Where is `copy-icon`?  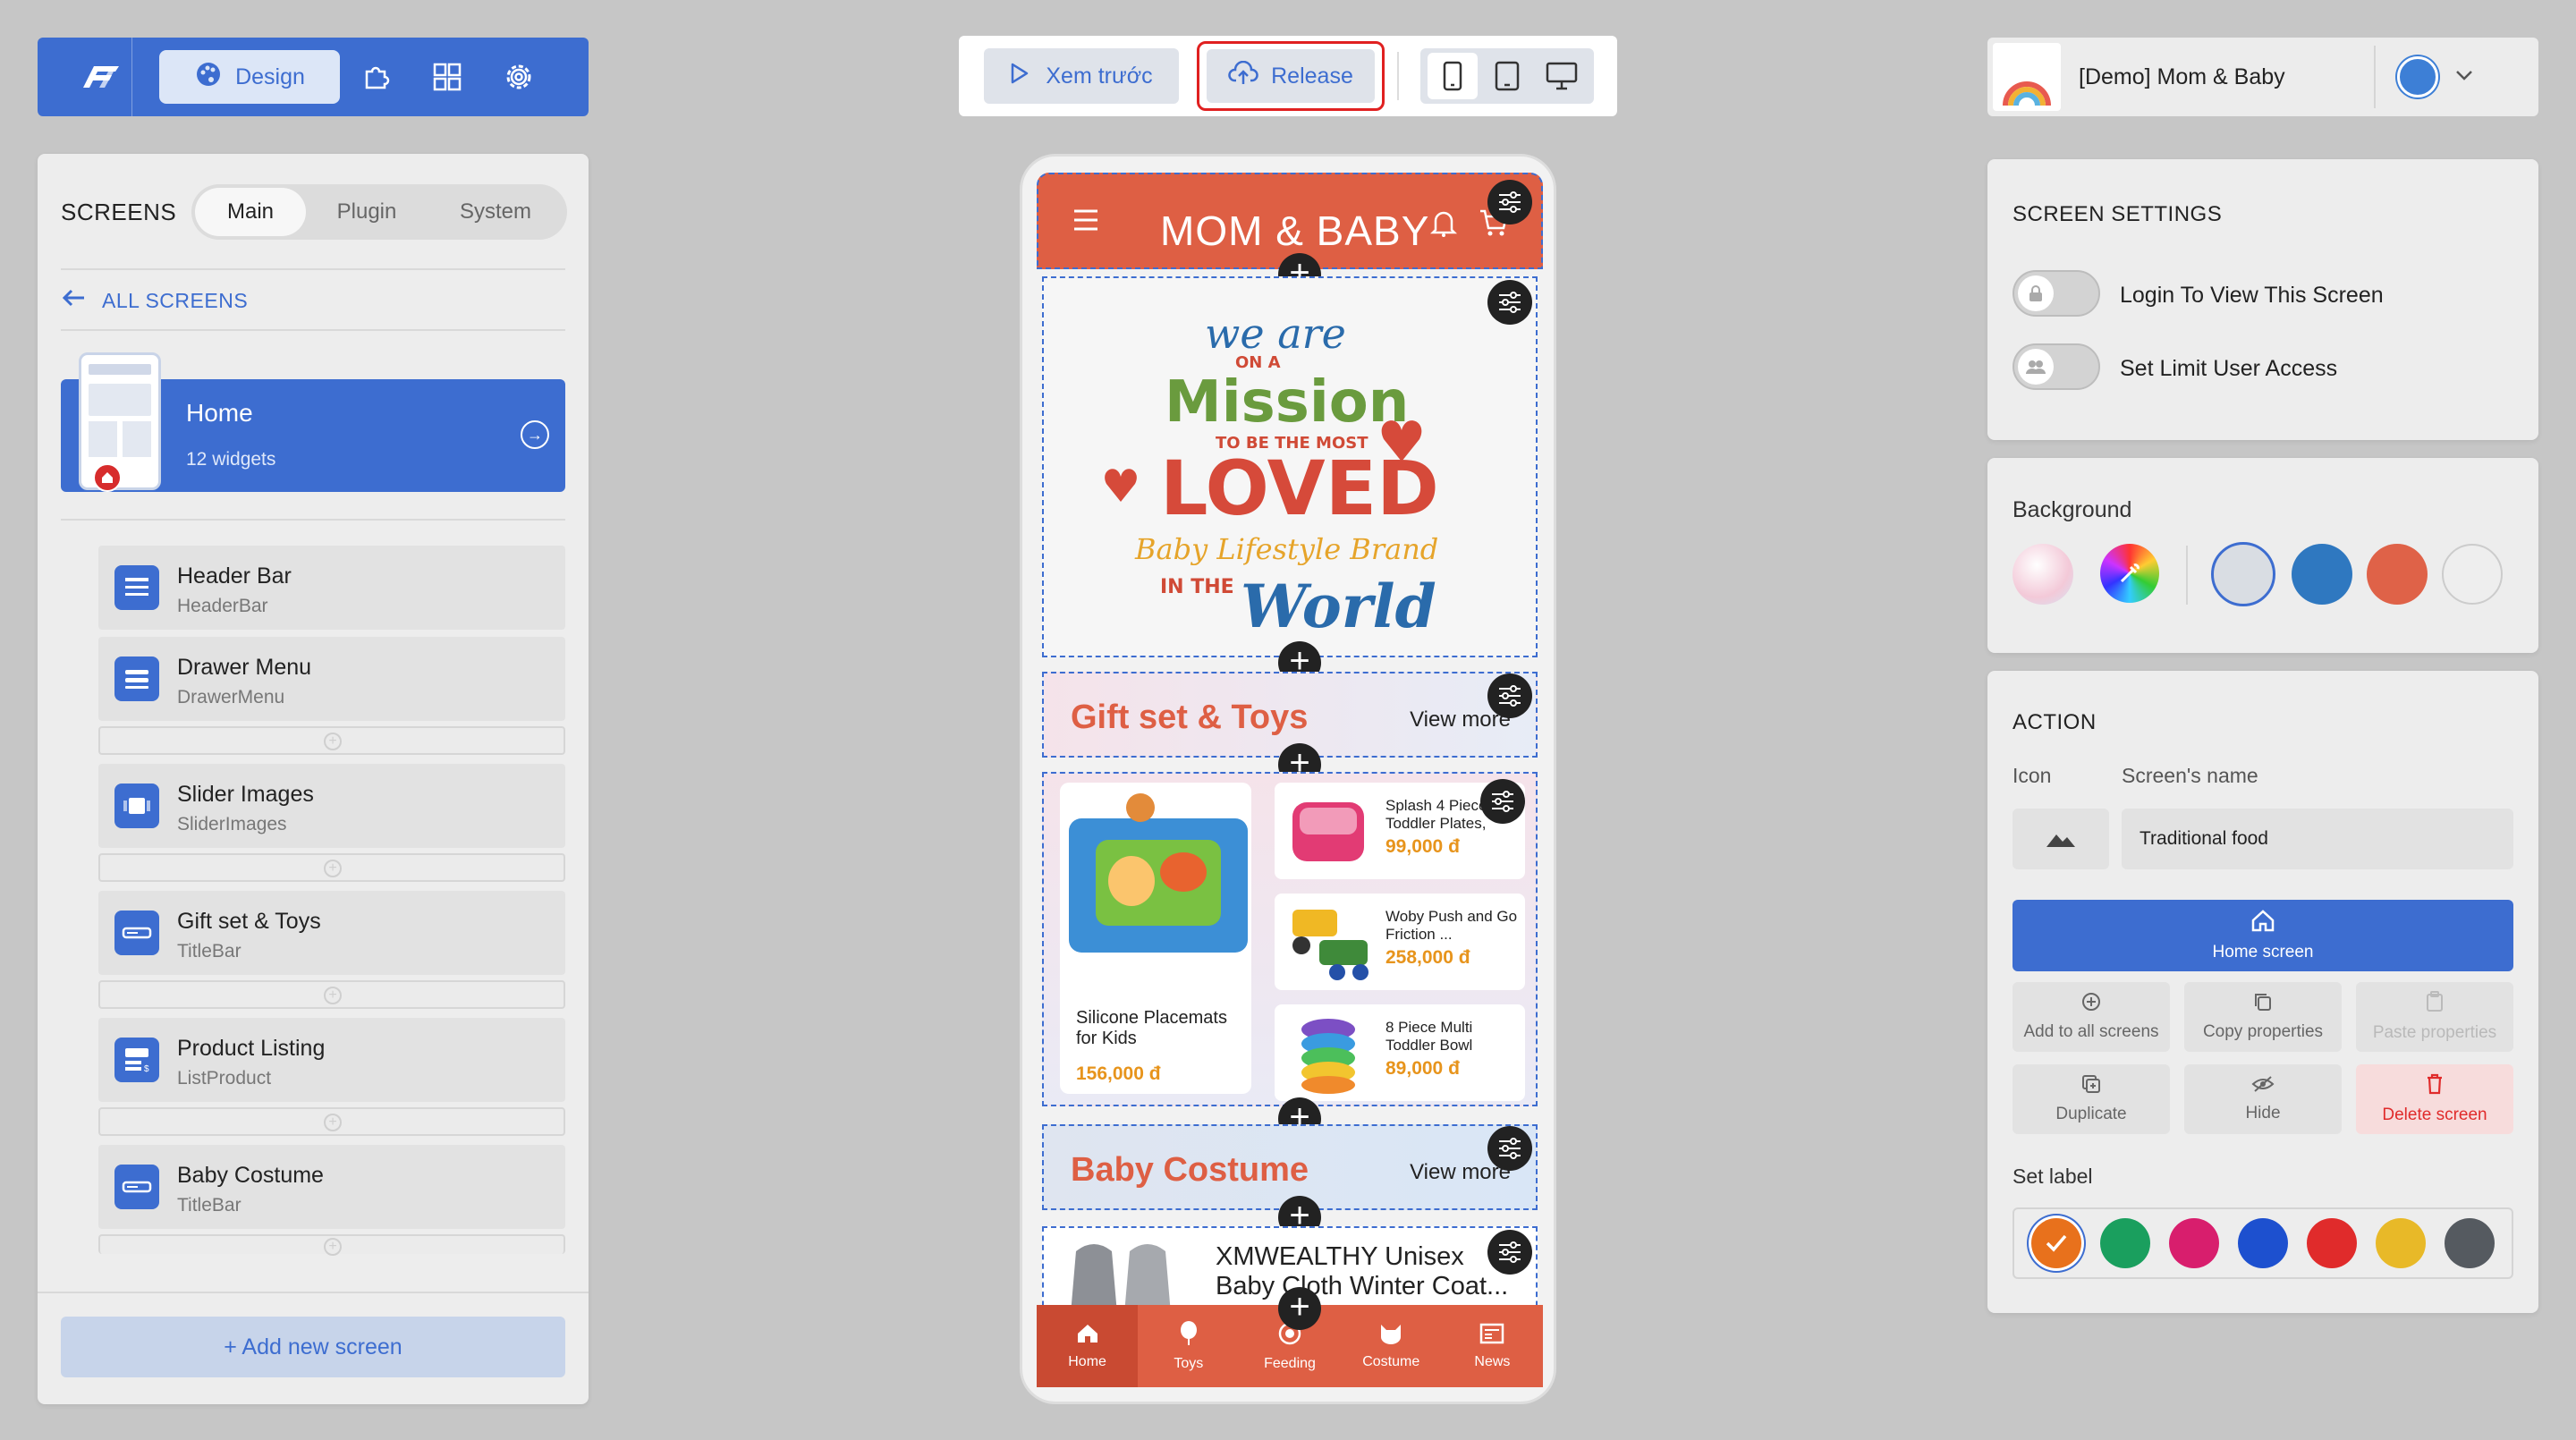 copy-icon is located at coordinates (2263, 1005).